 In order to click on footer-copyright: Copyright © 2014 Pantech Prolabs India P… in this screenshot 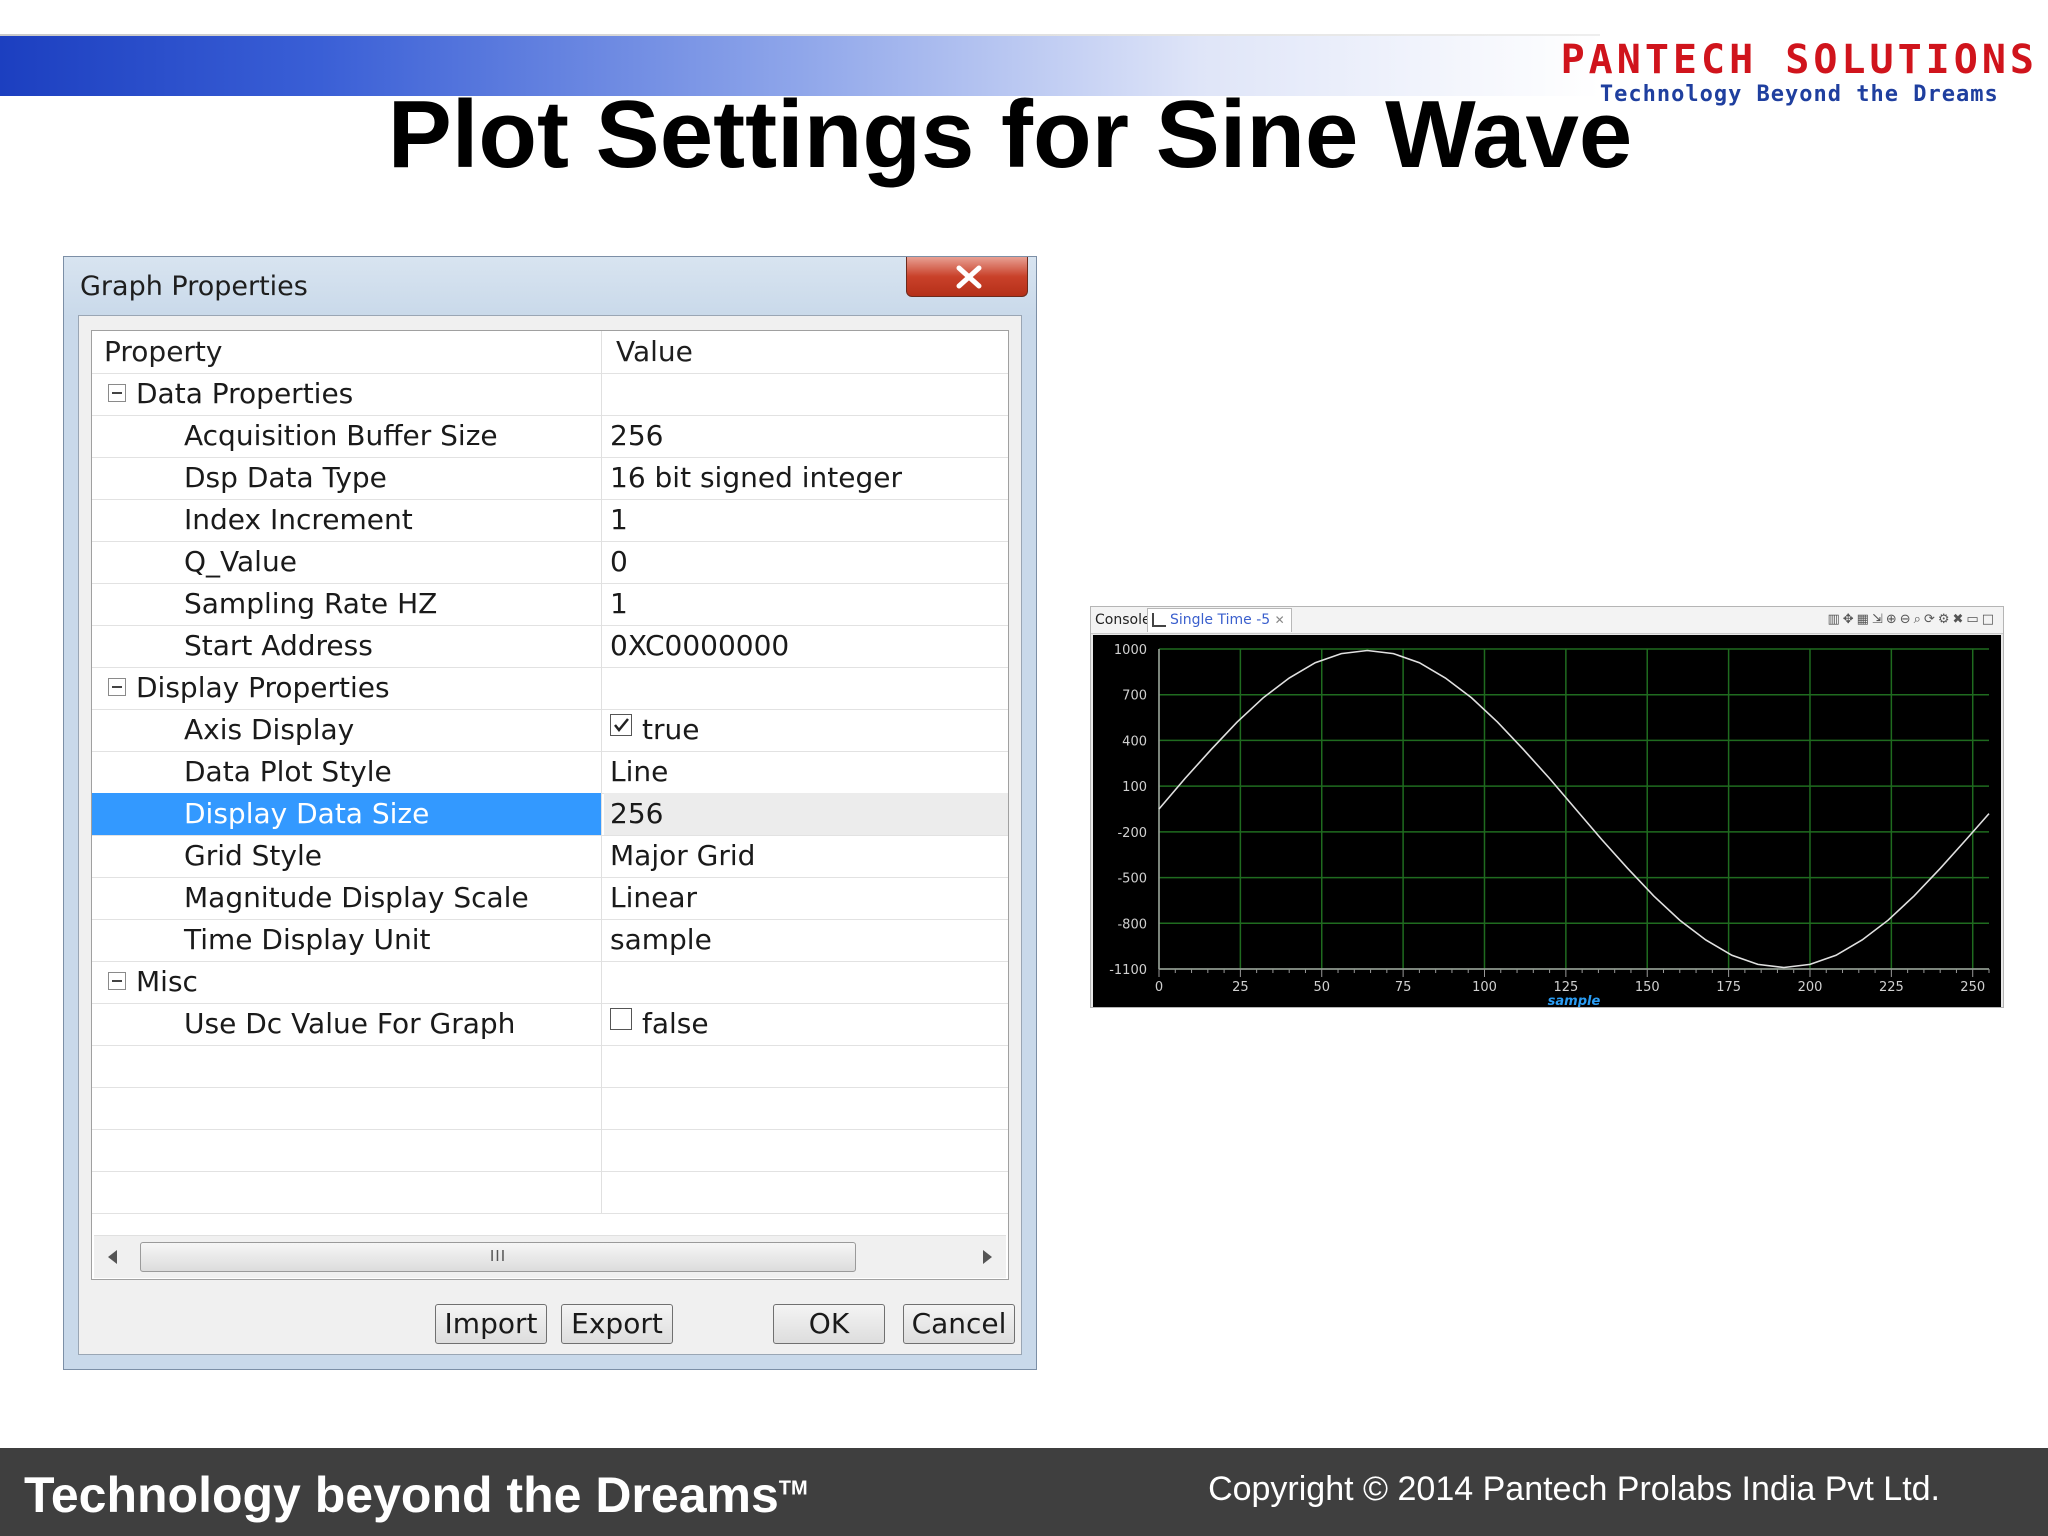, I will do `click(1574, 1489)`.